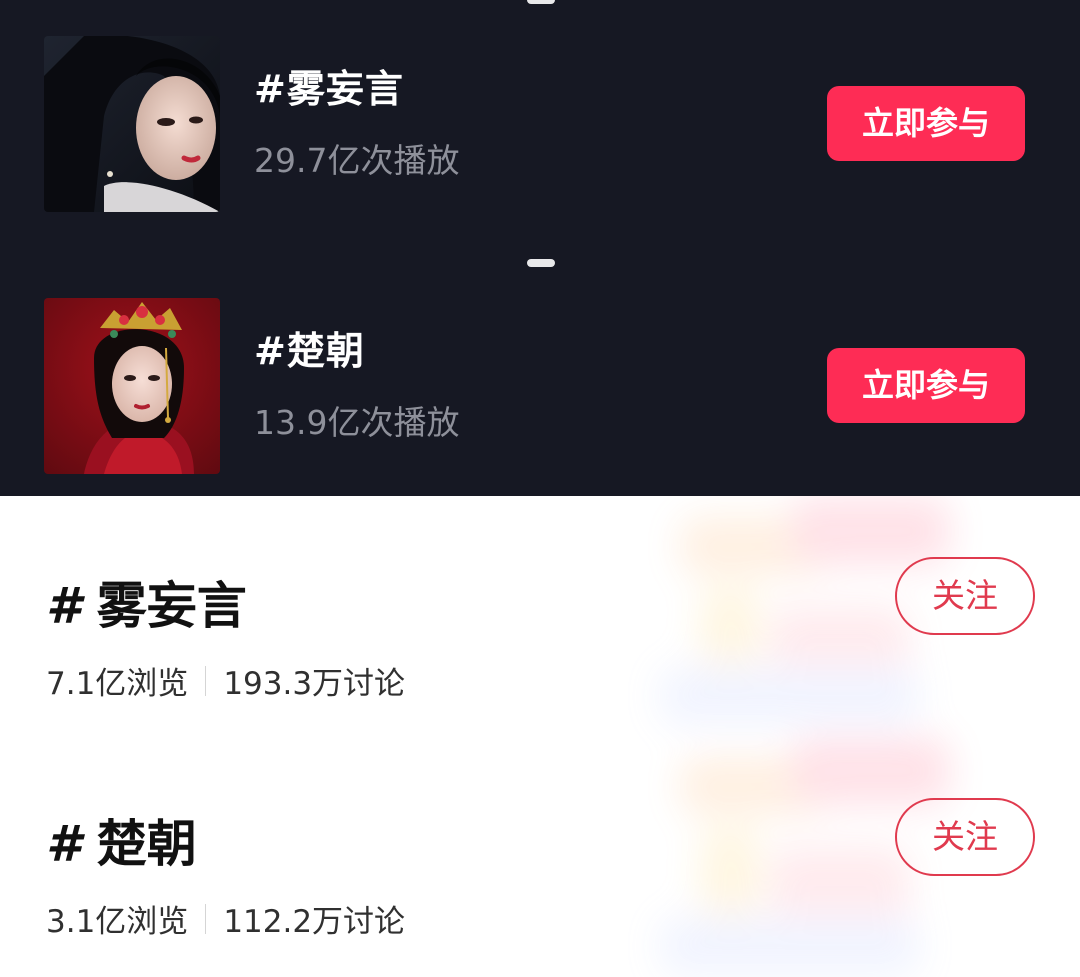 This screenshot has height=977, width=1080. I want to click on play-count: 29.7亿次播放, so click(357, 160).